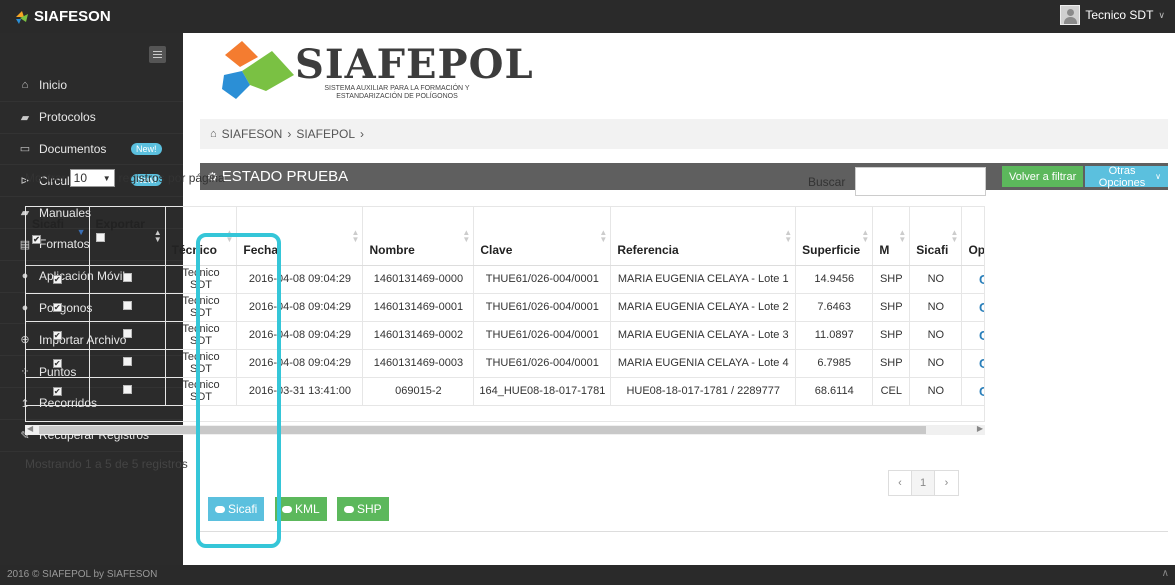 Image resolution: width=1175 pixels, height=585 pixels. What do you see at coordinates (157, 54) in the screenshot?
I see `menu-toggle-icon` at bounding box center [157, 54].